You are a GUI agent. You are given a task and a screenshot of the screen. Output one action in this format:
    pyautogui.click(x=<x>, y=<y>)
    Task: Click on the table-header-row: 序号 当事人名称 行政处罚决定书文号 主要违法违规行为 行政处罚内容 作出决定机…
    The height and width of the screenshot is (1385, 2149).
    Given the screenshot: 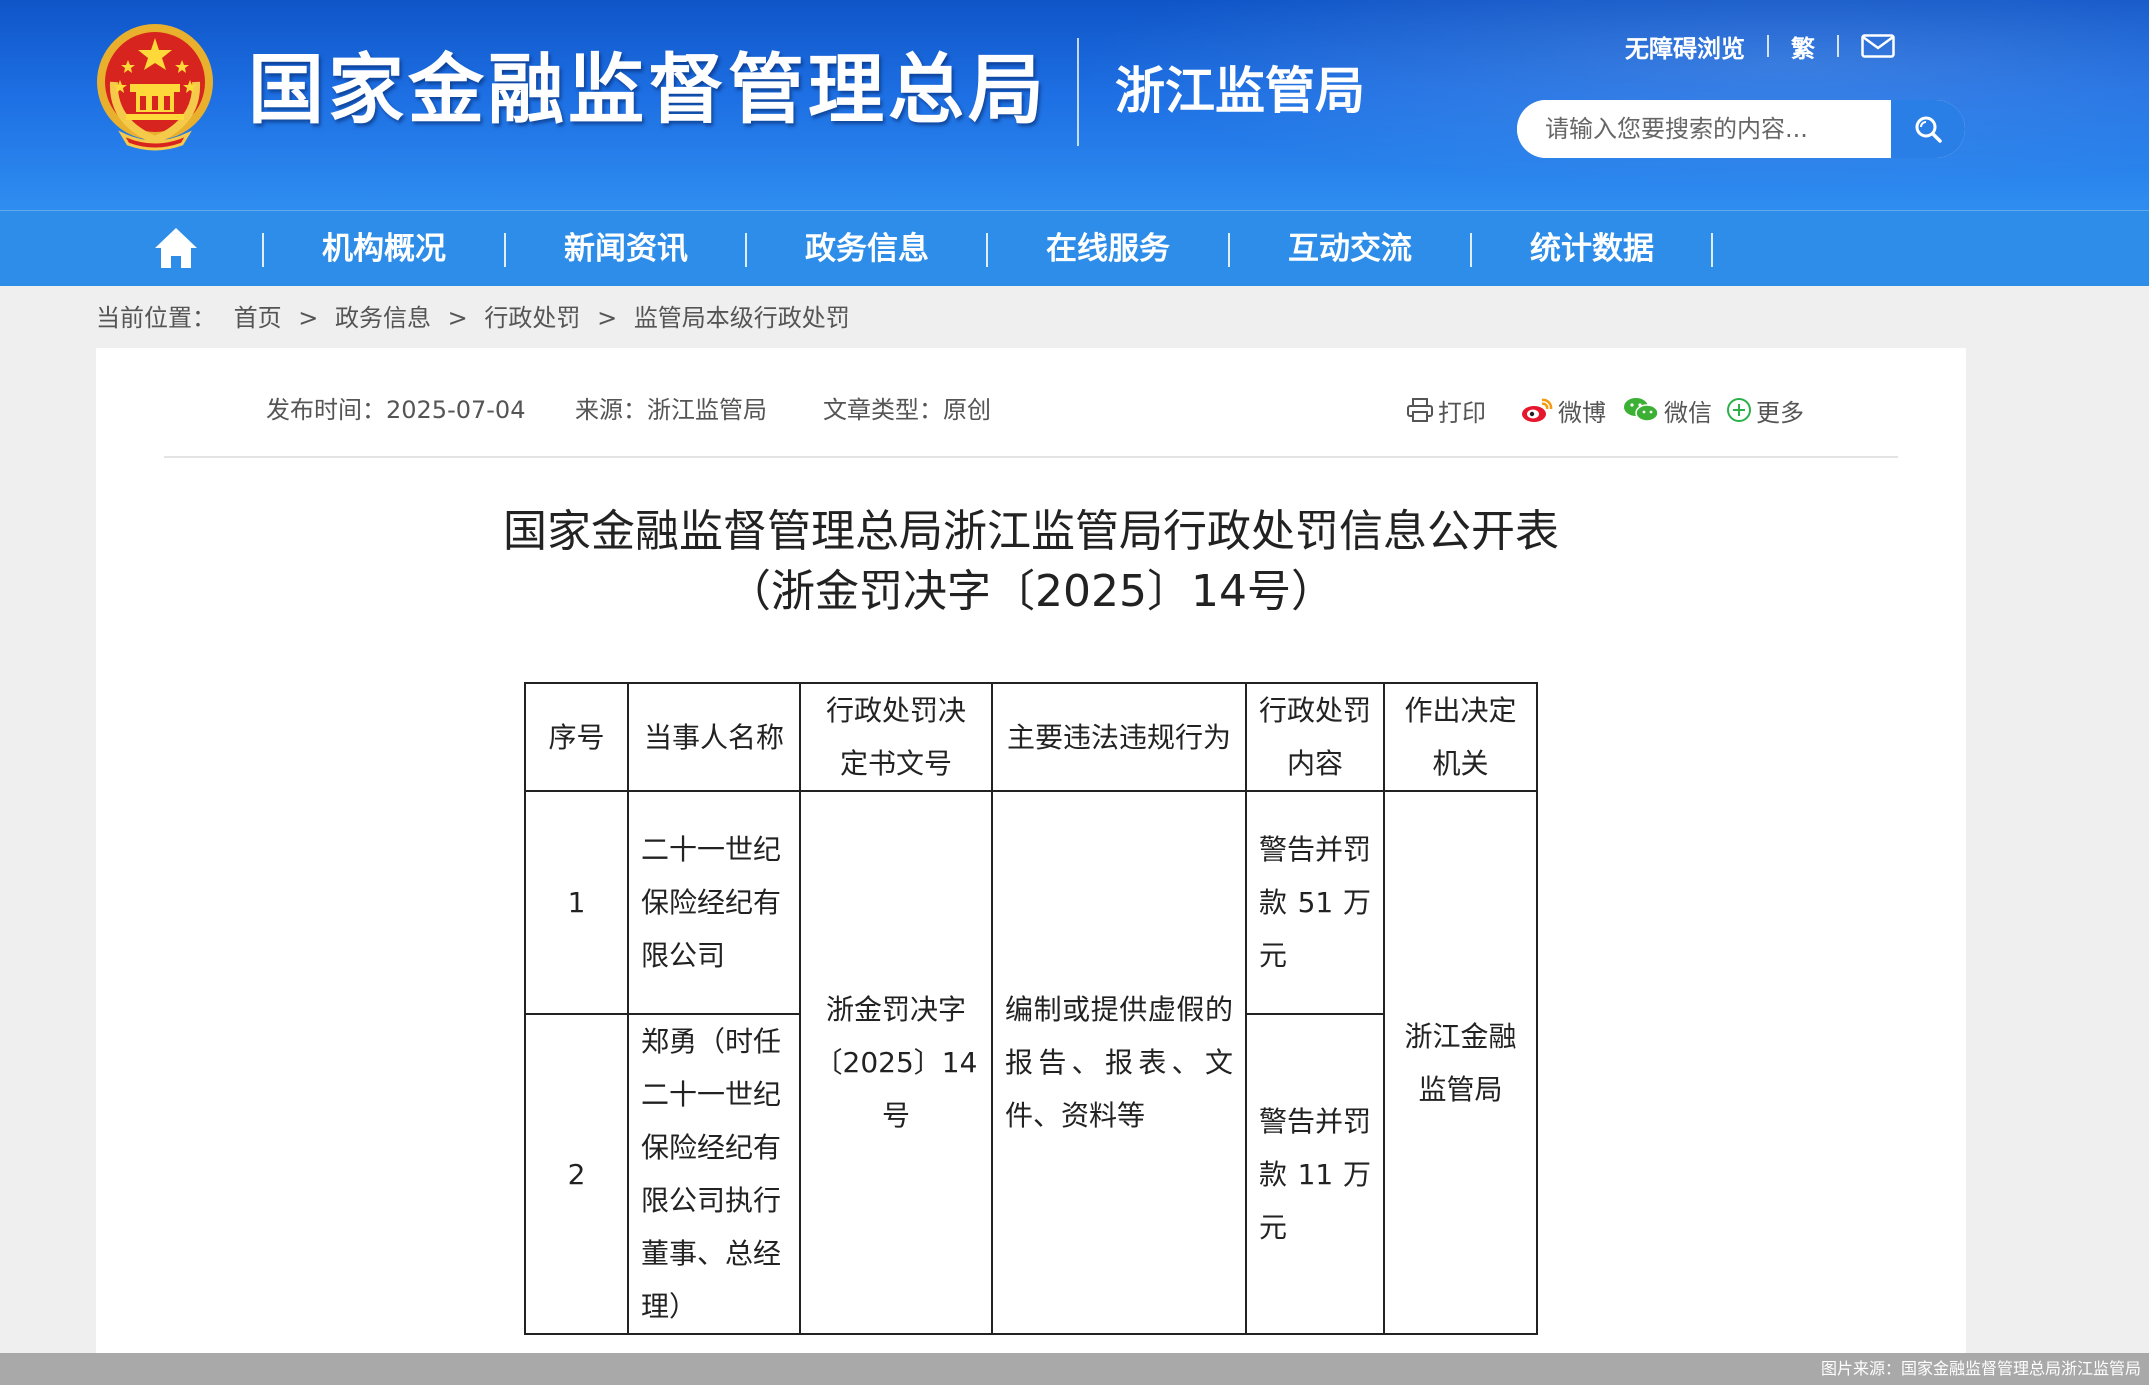 What is the action you would take?
    pyautogui.click(x=1031, y=737)
    